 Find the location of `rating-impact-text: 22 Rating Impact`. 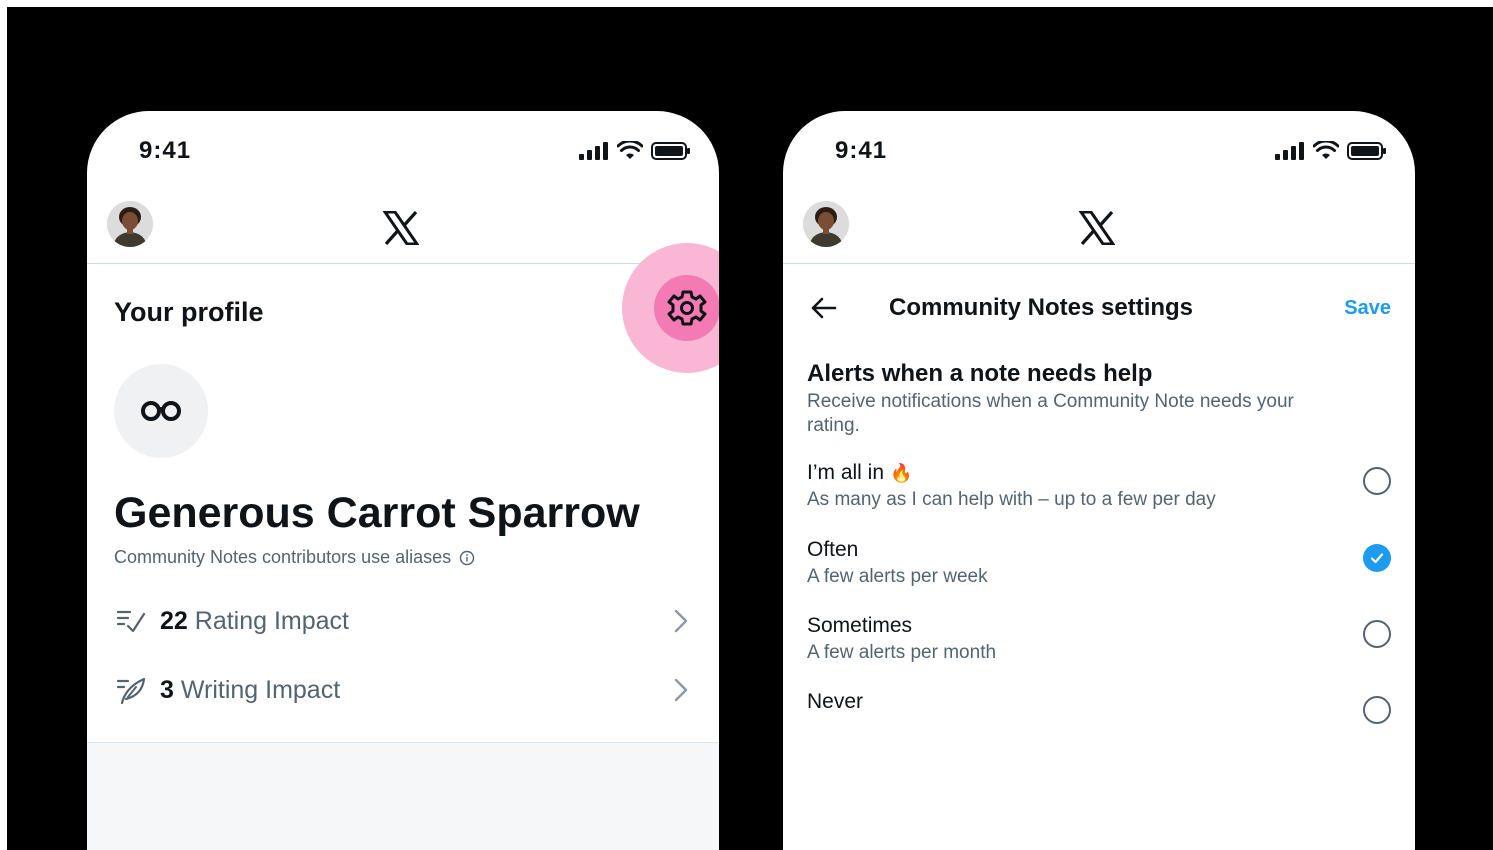

rating-impact-text: 22 Rating Impact is located at coordinates (254, 621).